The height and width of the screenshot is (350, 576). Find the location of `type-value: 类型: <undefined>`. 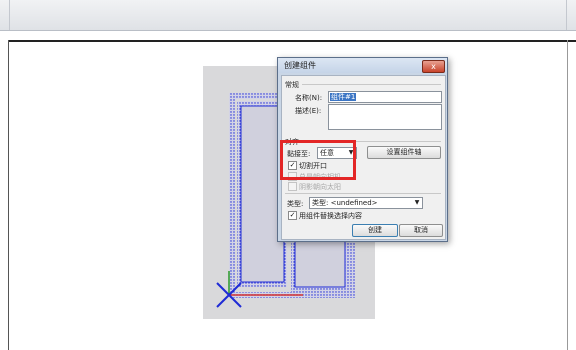

type-value: 类型: <undefined> is located at coordinates (345, 203).